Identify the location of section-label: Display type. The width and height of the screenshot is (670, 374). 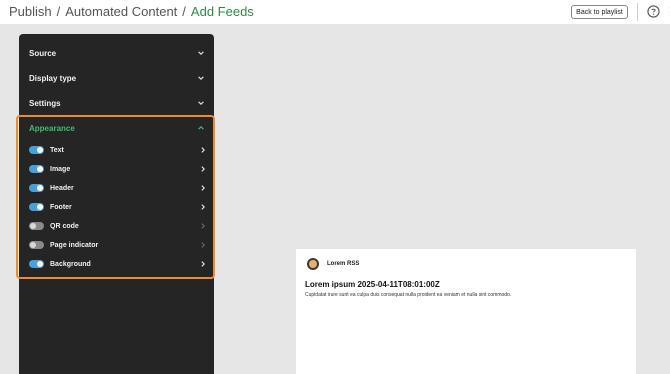
(53, 78).